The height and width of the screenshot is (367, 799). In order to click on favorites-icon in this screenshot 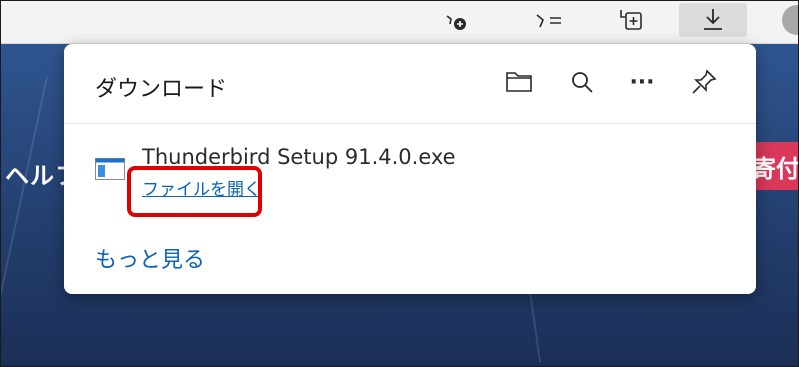, I will do `click(549, 20)`.